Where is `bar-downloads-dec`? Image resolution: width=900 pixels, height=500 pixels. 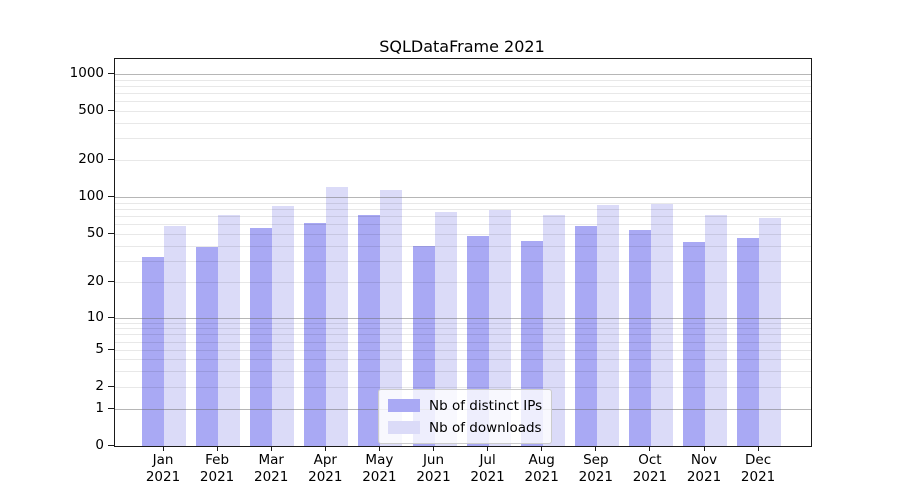
bar-downloads-dec is located at coordinates (770, 332).